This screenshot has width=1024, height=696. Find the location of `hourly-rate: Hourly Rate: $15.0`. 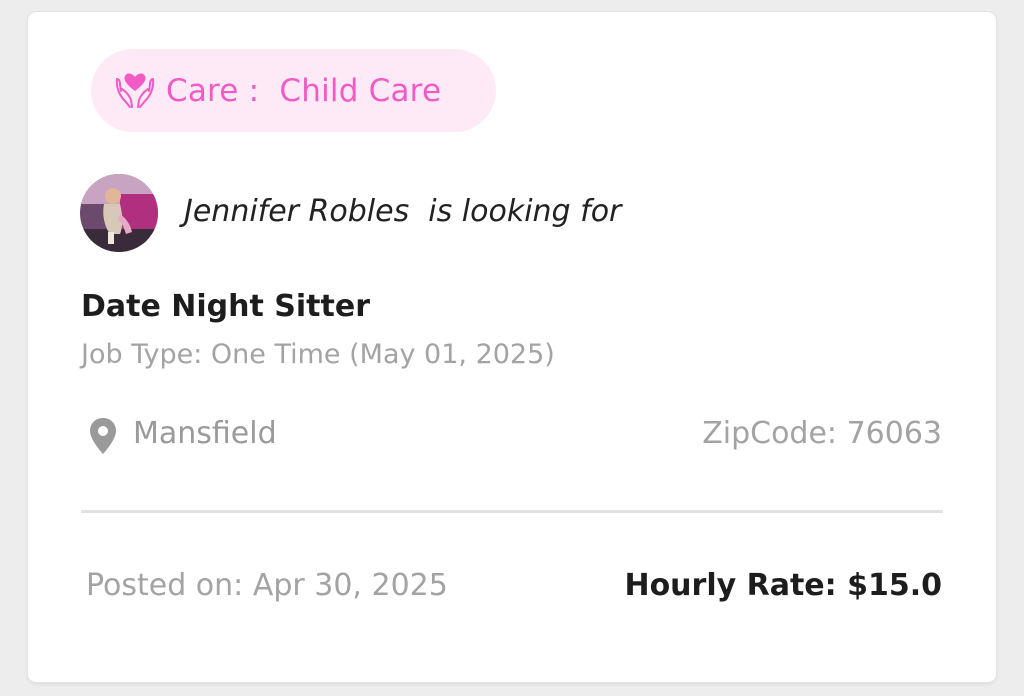

hourly-rate: Hourly Rate: $15.0 is located at coordinates (783, 585).